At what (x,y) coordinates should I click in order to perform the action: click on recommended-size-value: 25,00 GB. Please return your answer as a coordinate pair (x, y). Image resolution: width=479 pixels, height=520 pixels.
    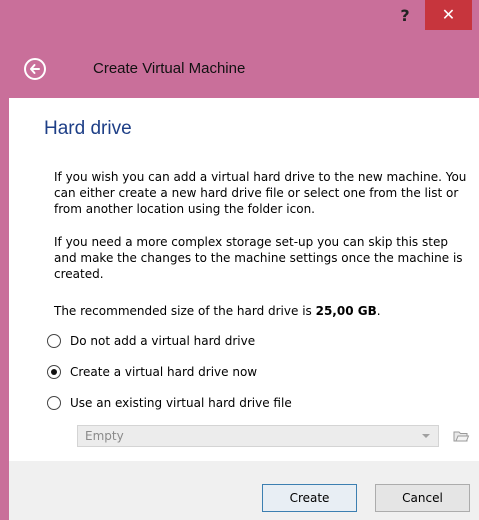
    Looking at the image, I should click on (346, 311).